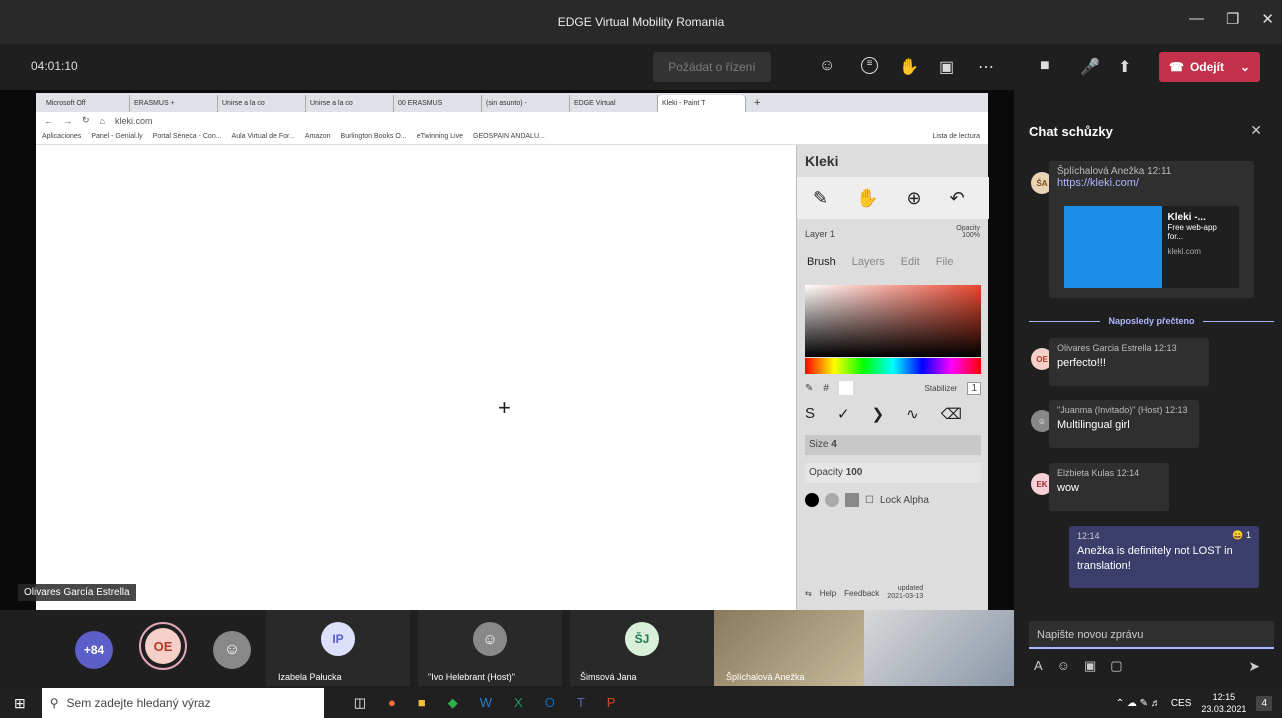  I want to click on tab-layers: Layers, so click(868, 262).